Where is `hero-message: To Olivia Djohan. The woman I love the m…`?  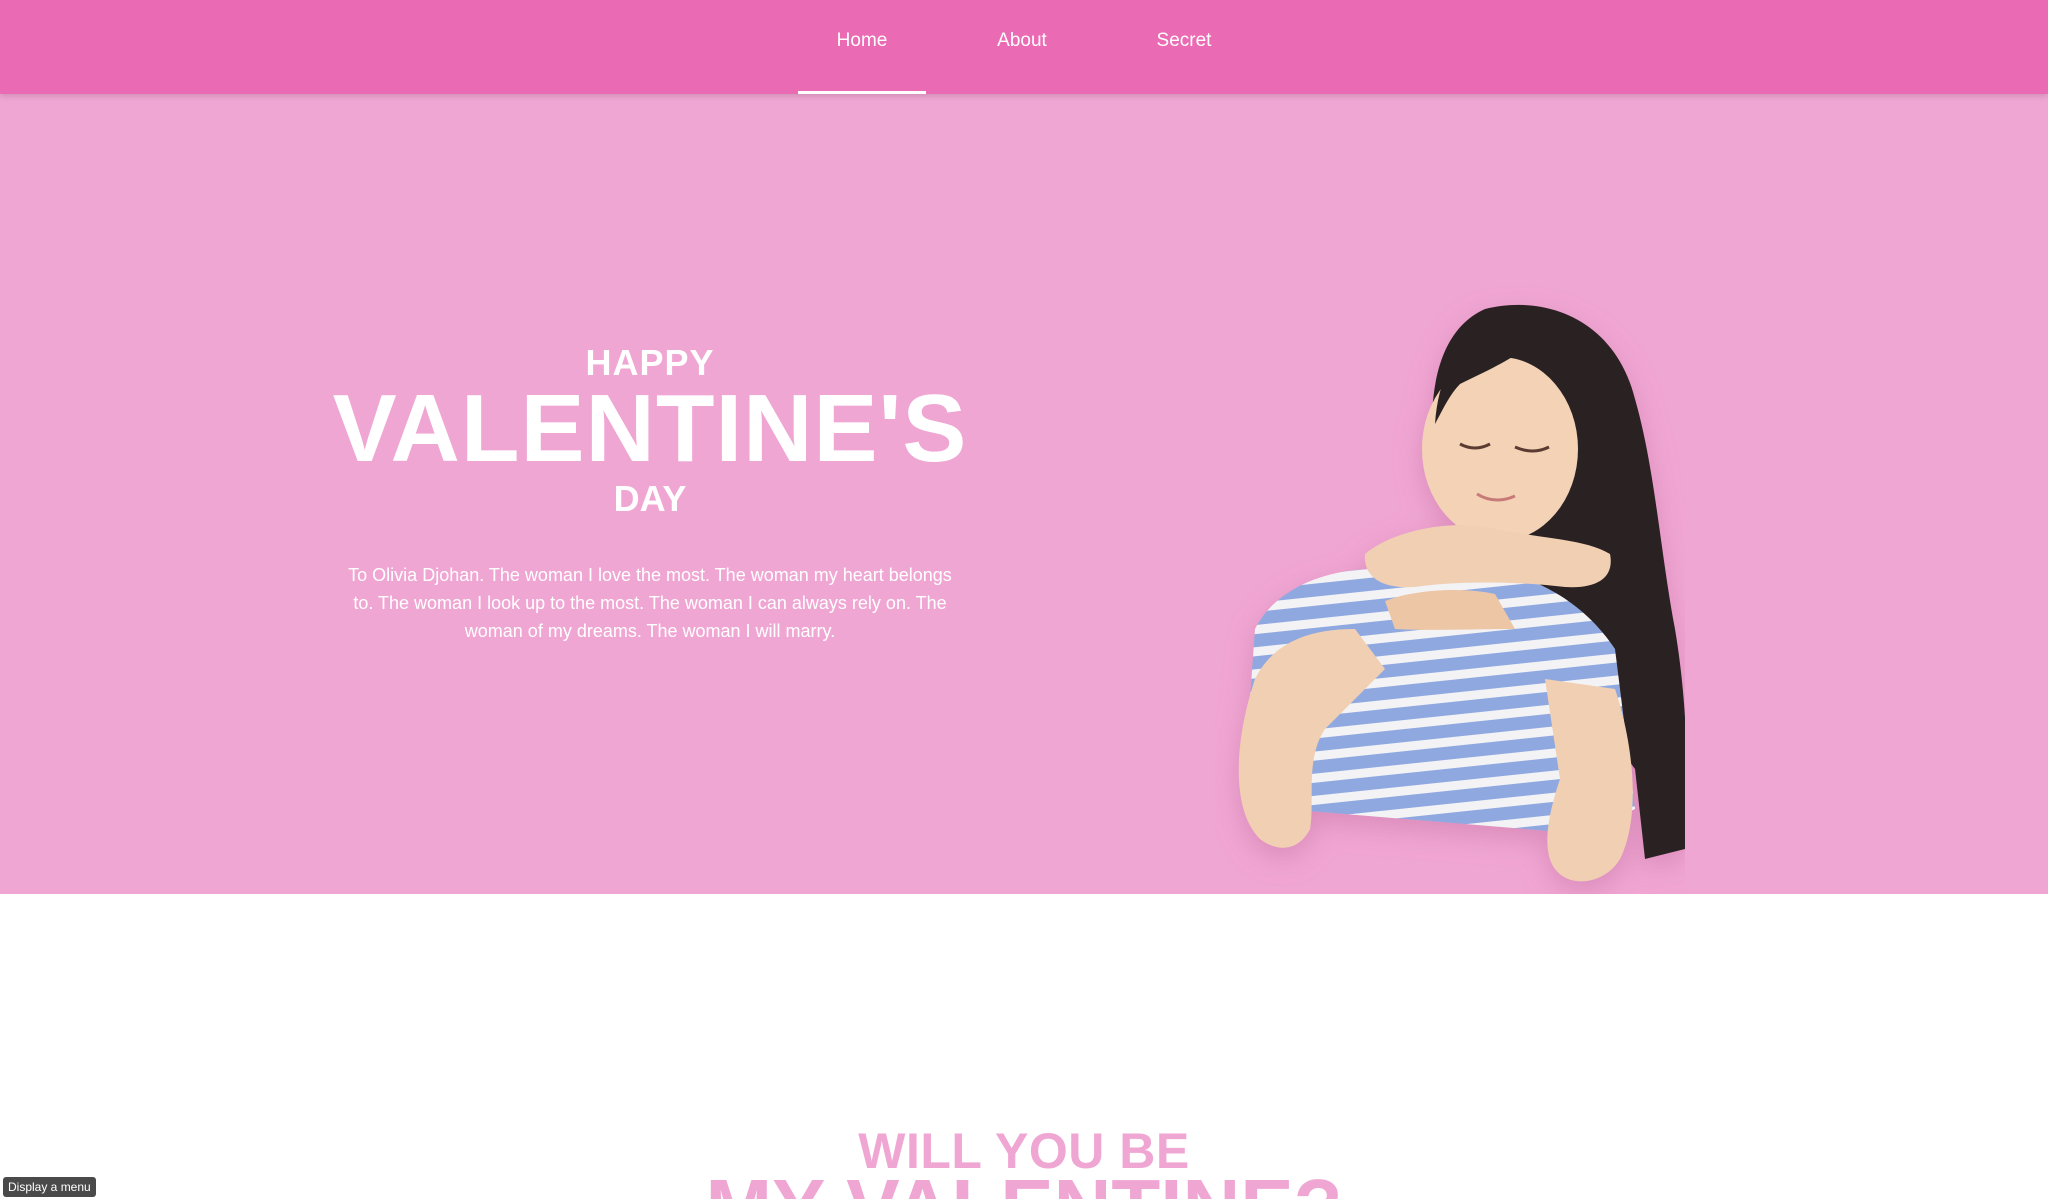 hero-message: To Olivia Djohan. The woman I love the m… is located at coordinates (650, 603).